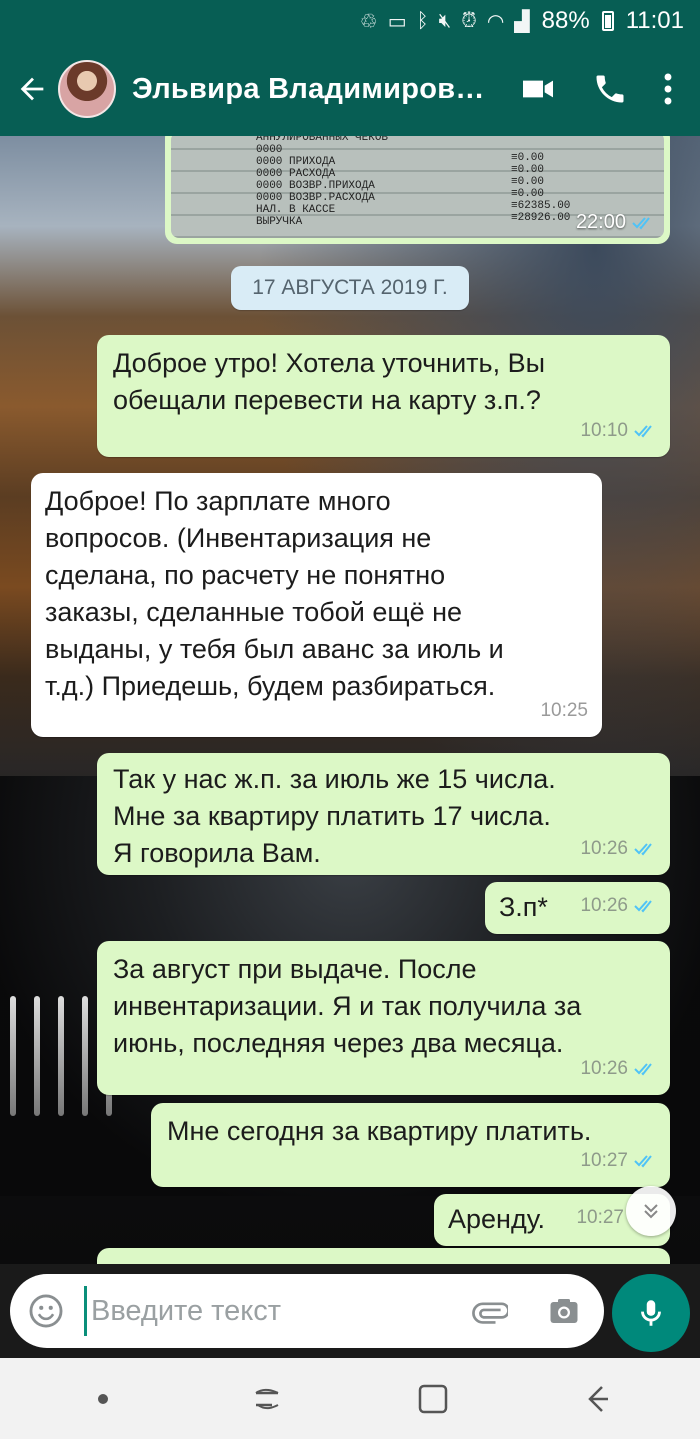 This screenshot has width=700, height=1439. I want to click on battery-icon, so click(607, 21).